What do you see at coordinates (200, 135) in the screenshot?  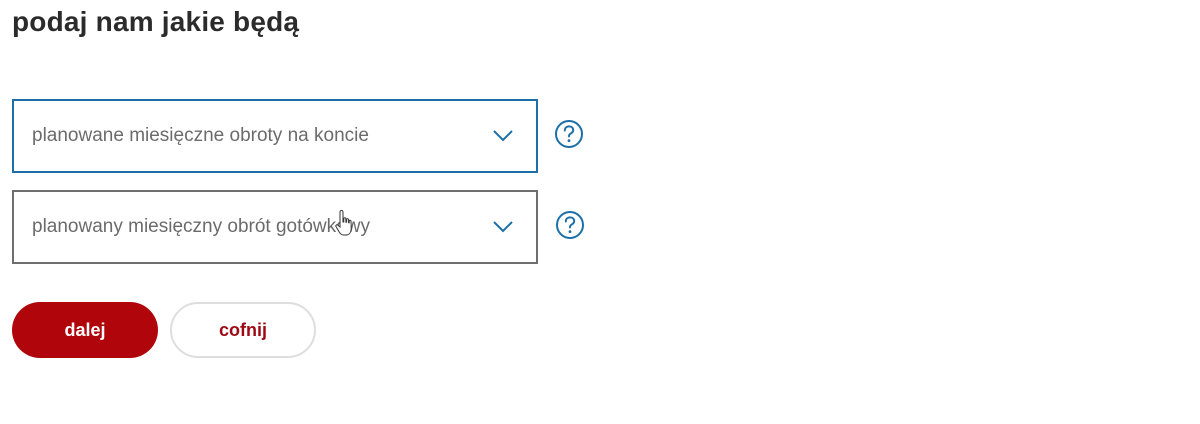 I see `monthly-turnover-select-label: planowane miesięczne obroty na koncie` at bounding box center [200, 135].